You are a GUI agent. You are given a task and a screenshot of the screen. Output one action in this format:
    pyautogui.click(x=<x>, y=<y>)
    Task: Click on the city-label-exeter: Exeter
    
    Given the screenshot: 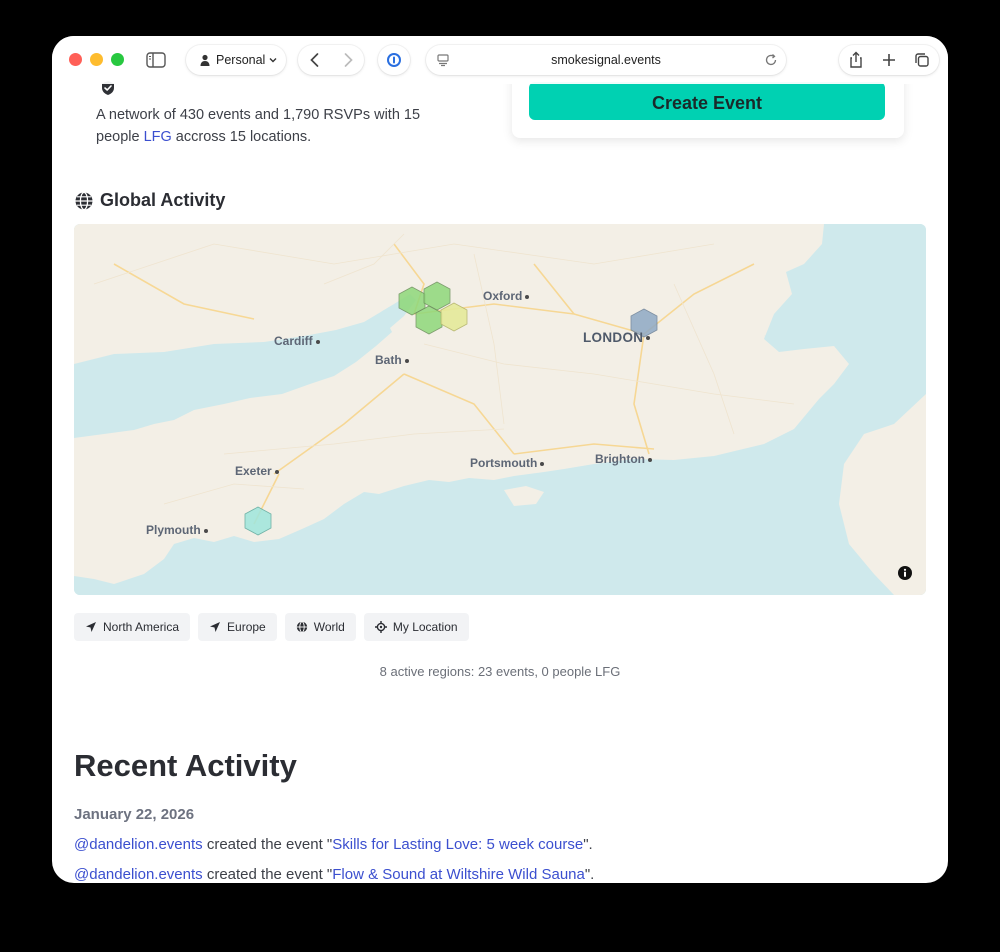 What is the action you would take?
    pyautogui.click(x=257, y=471)
    